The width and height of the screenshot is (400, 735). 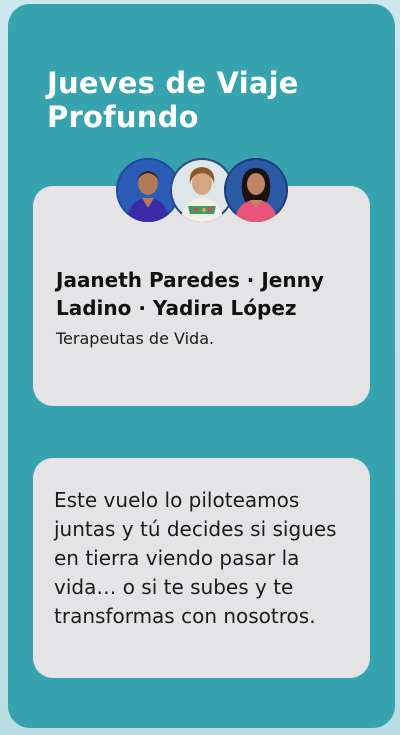 What do you see at coordinates (173, 100) in the screenshot?
I see `card-title: Jueves de Viaje Profundo` at bounding box center [173, 100].